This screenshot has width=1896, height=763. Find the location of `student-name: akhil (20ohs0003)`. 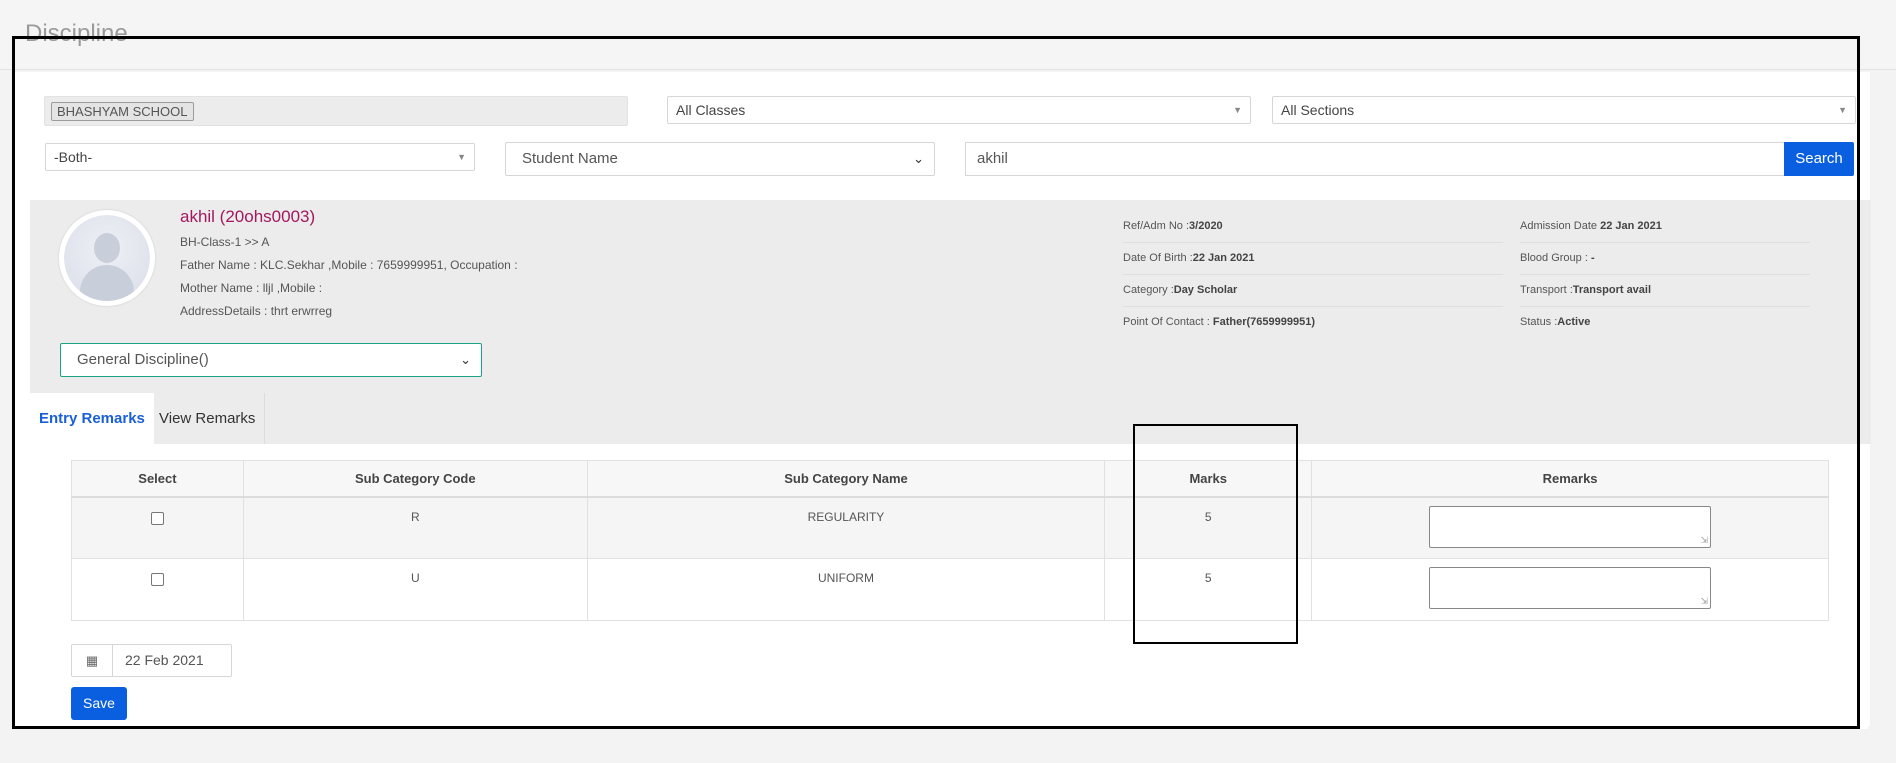

student-name: akhil (20ohs0003) is located at coordinates (248, 216).